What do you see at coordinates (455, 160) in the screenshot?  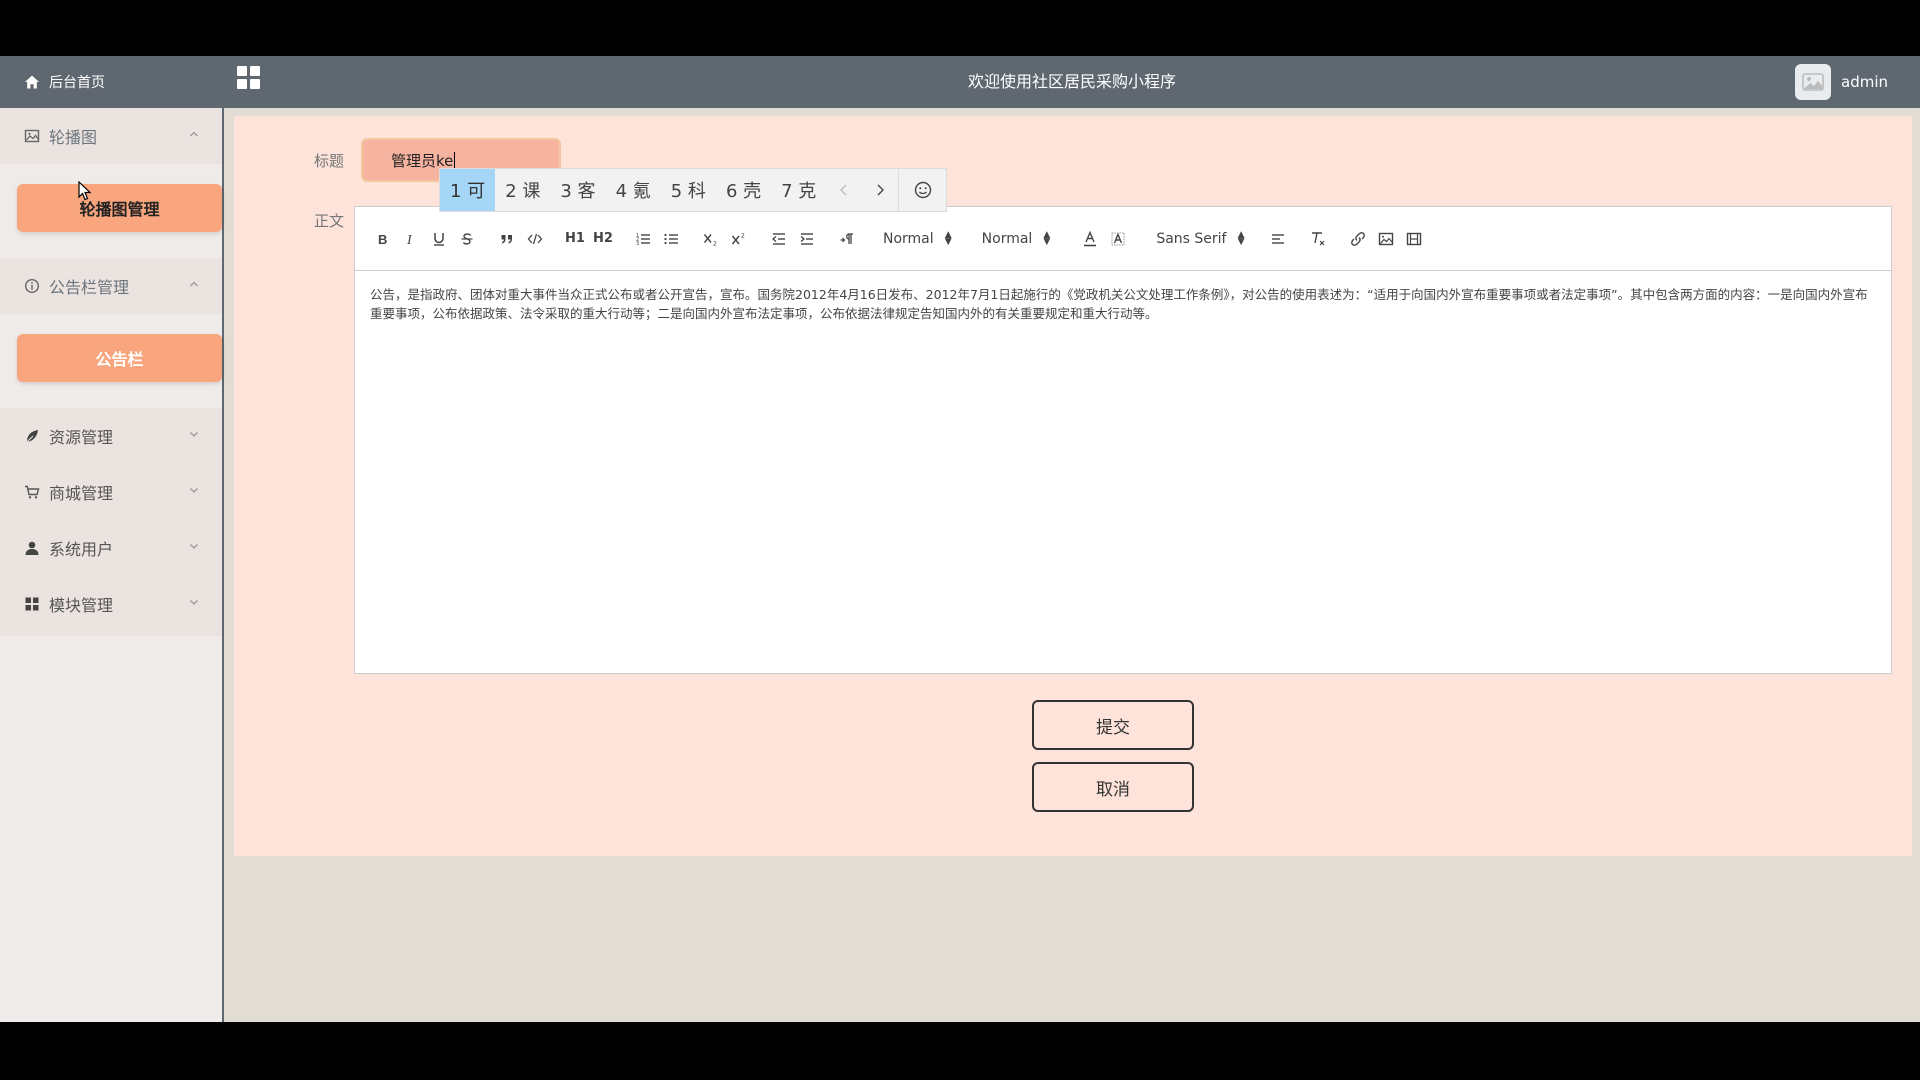 I see `text-caret` at bounding box center [455, 160].